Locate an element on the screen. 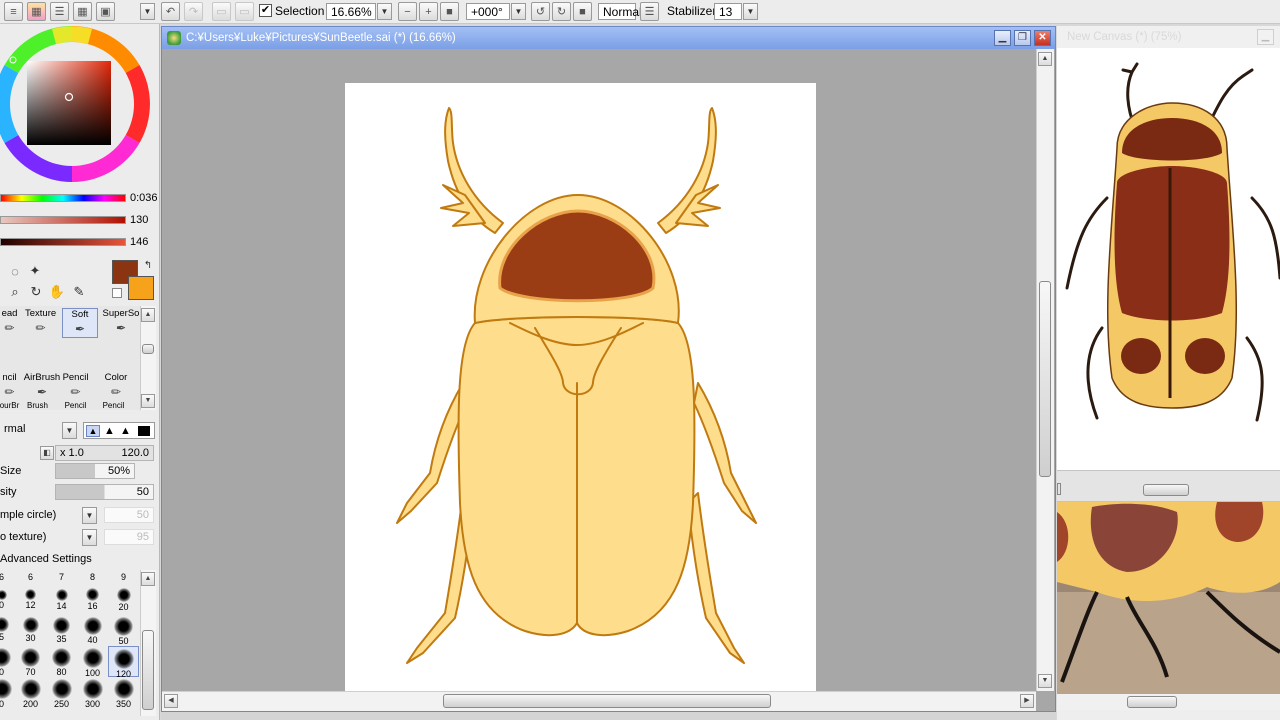 This screenshot has height=720, width=1280. rotate-ccw-icon: ↺ is located at coordinates (540, 11).